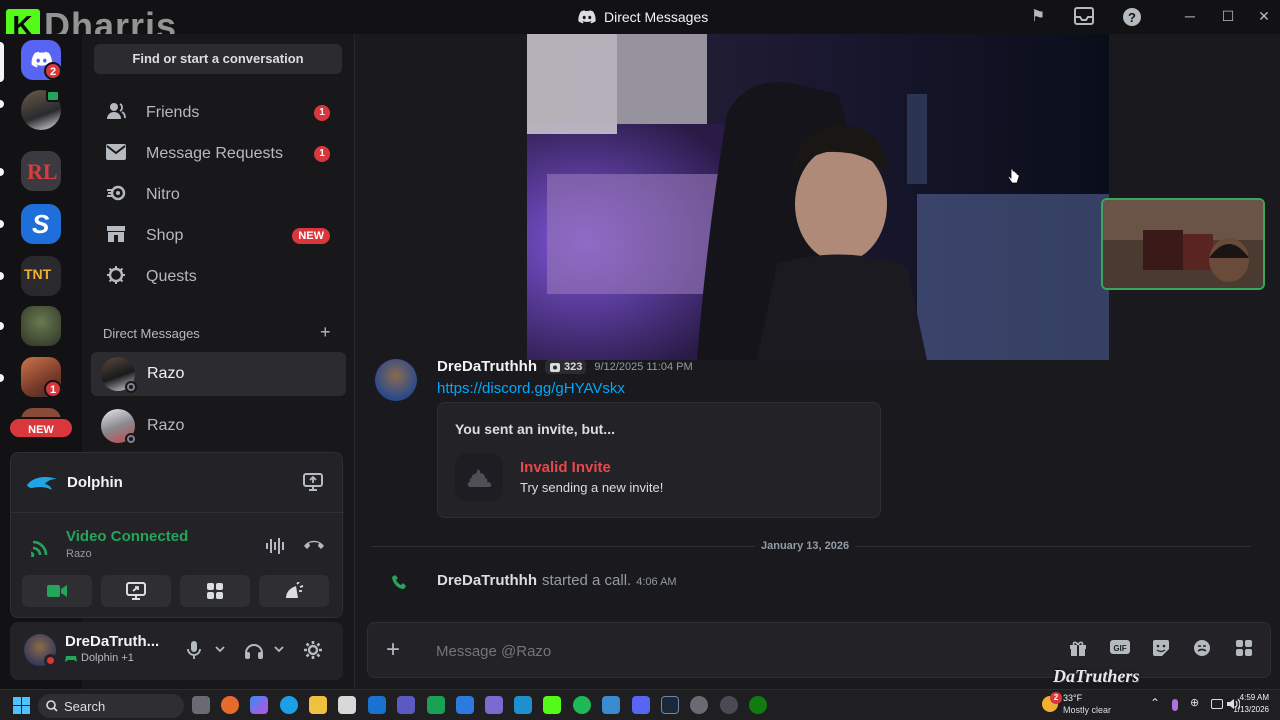  Describe the element at coordinates (1217, 704) in the screenshot. I see `network-icon` at that location.